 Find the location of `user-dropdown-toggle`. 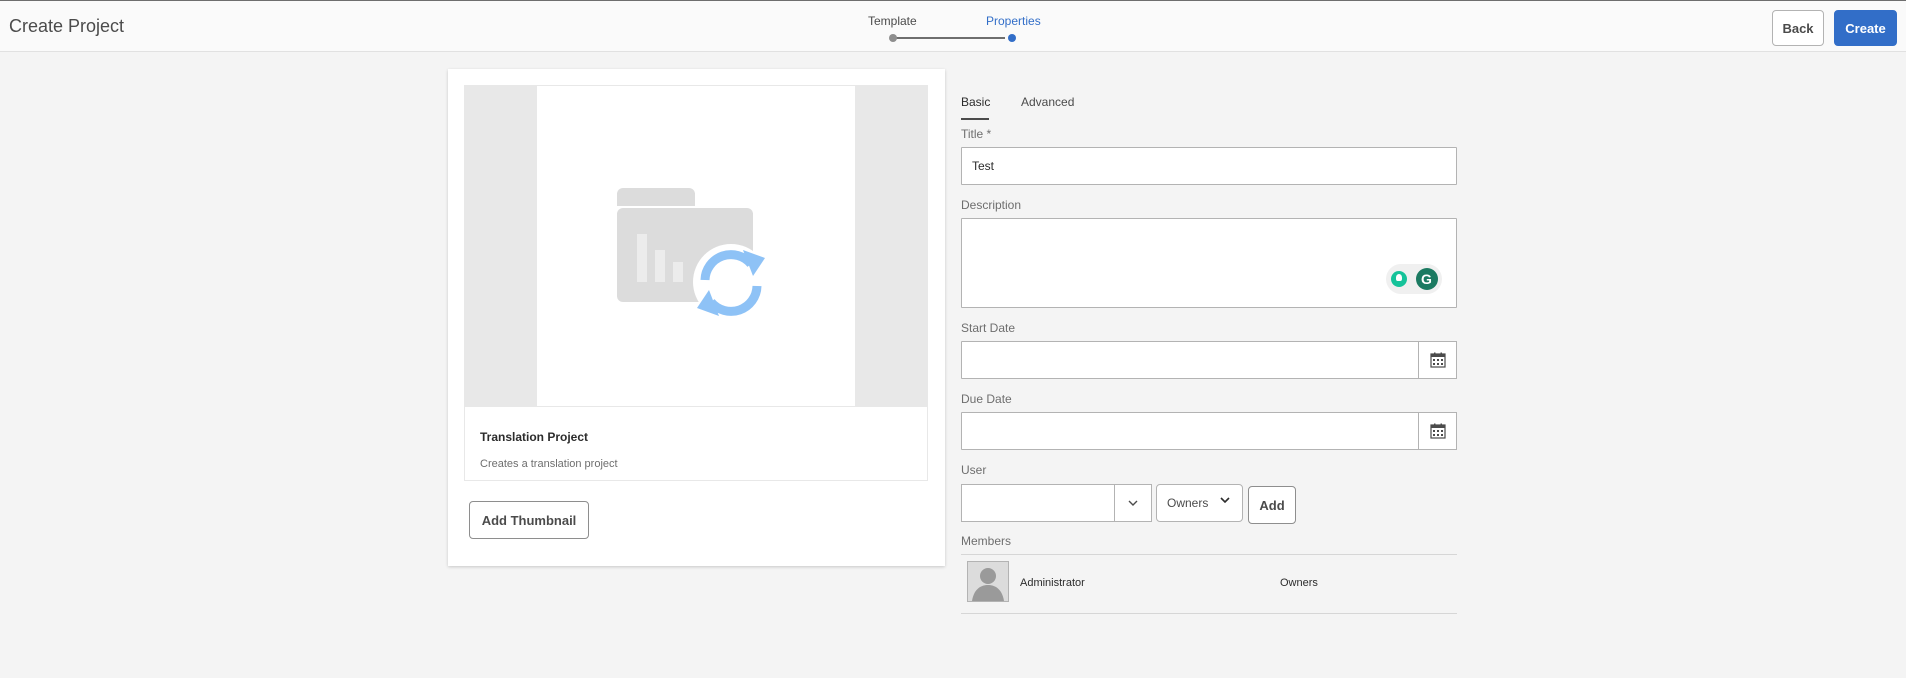

user-dropdown-toggle is located at coordinates (1132, 503).